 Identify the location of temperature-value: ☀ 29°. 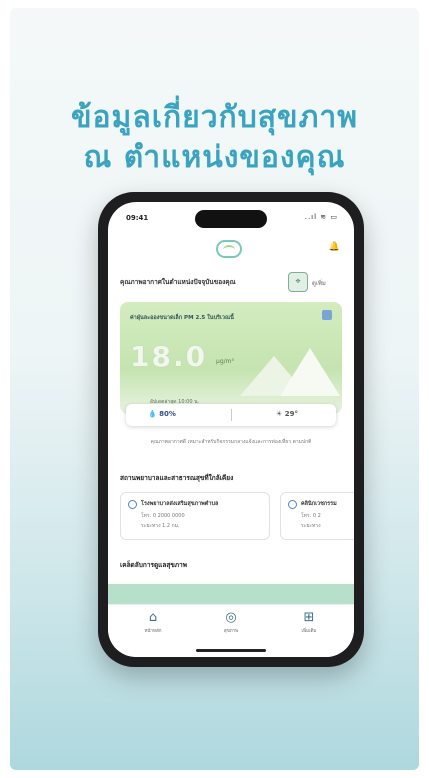
(287, 414).